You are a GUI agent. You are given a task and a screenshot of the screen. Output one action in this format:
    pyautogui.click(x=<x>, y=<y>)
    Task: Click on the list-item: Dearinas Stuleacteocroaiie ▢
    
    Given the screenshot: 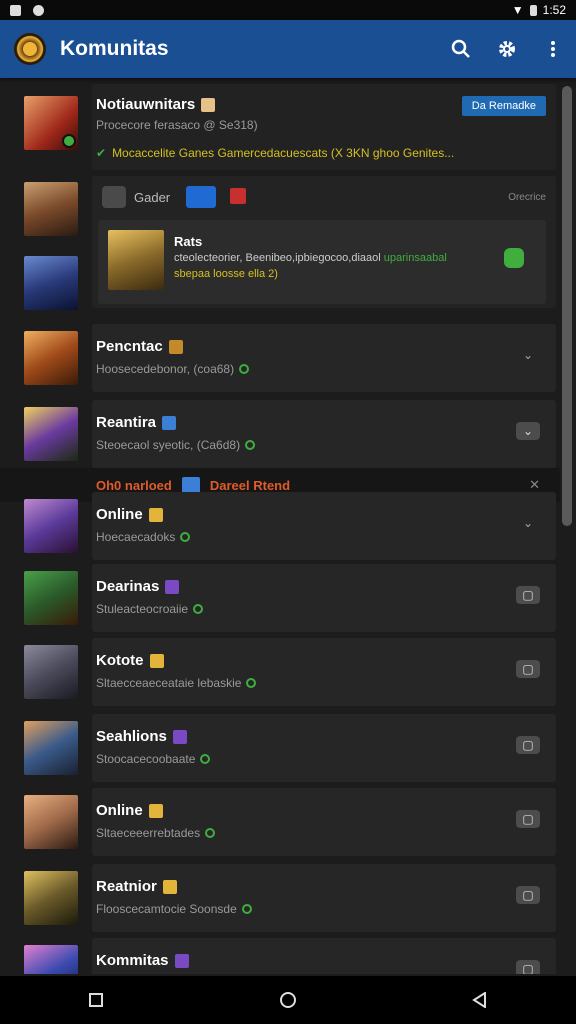 What is the action you would take?
    pyautogui.click(x=280, y=598)
    